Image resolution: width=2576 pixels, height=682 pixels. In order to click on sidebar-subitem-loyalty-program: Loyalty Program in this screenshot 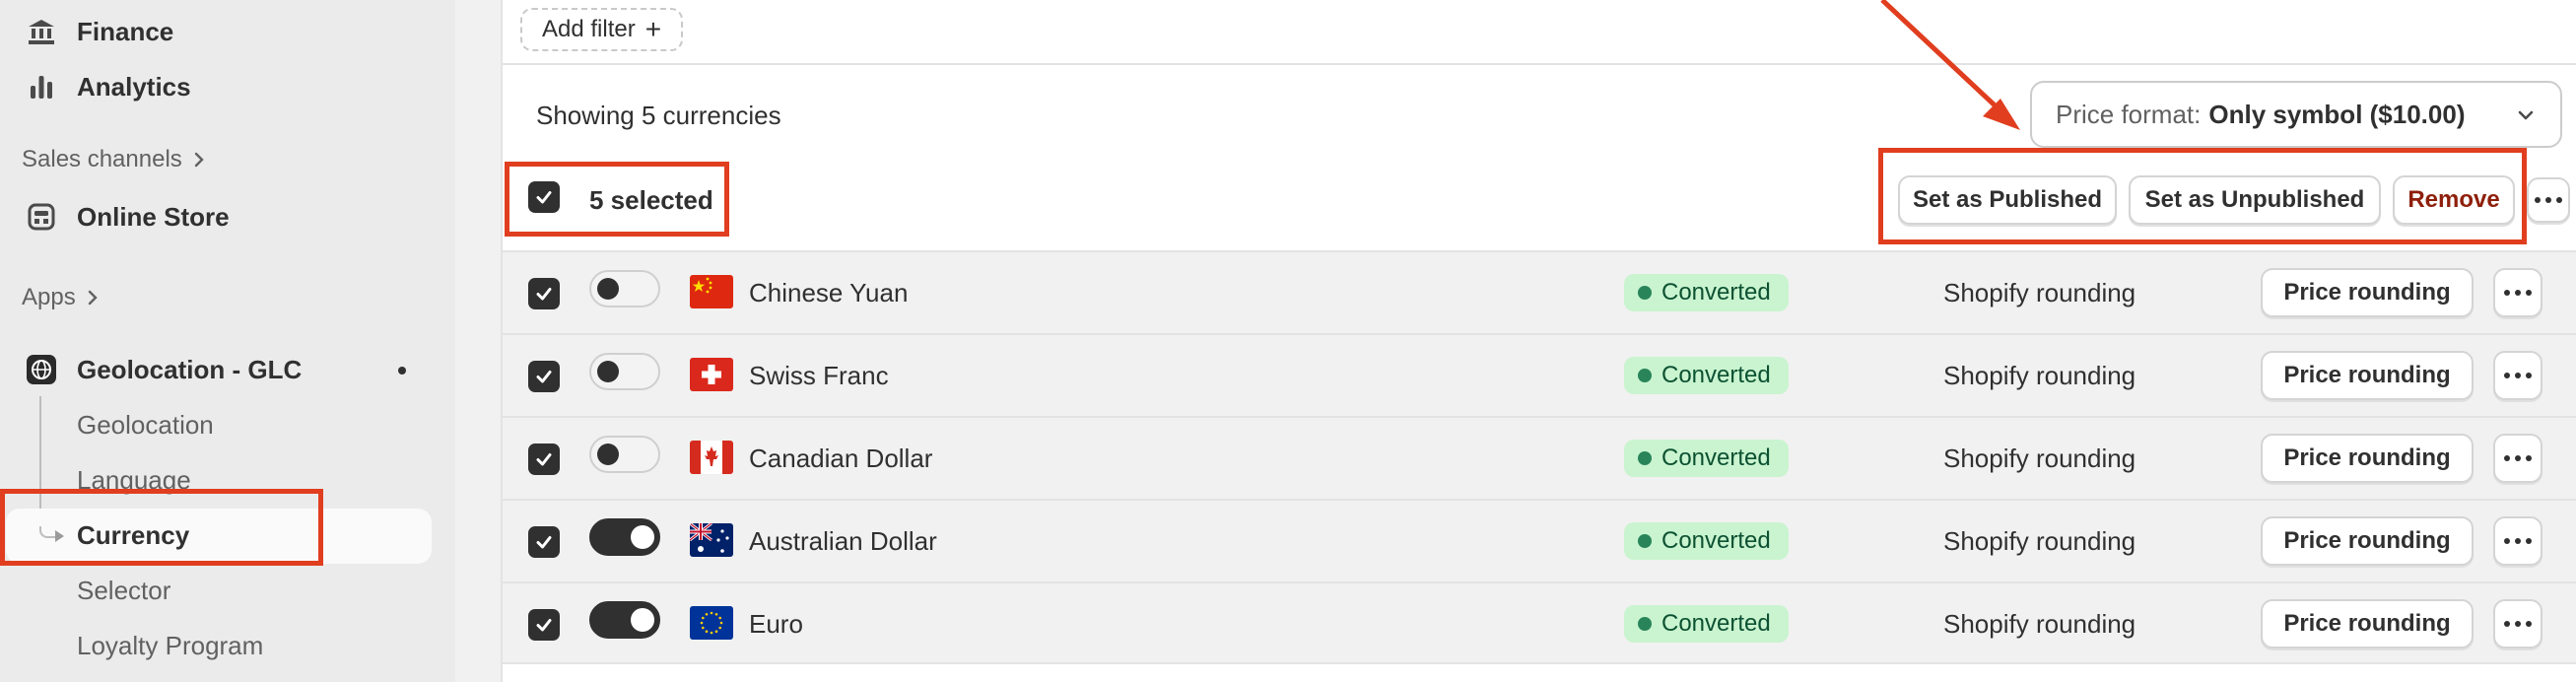, I will do `click(170, 646)`.